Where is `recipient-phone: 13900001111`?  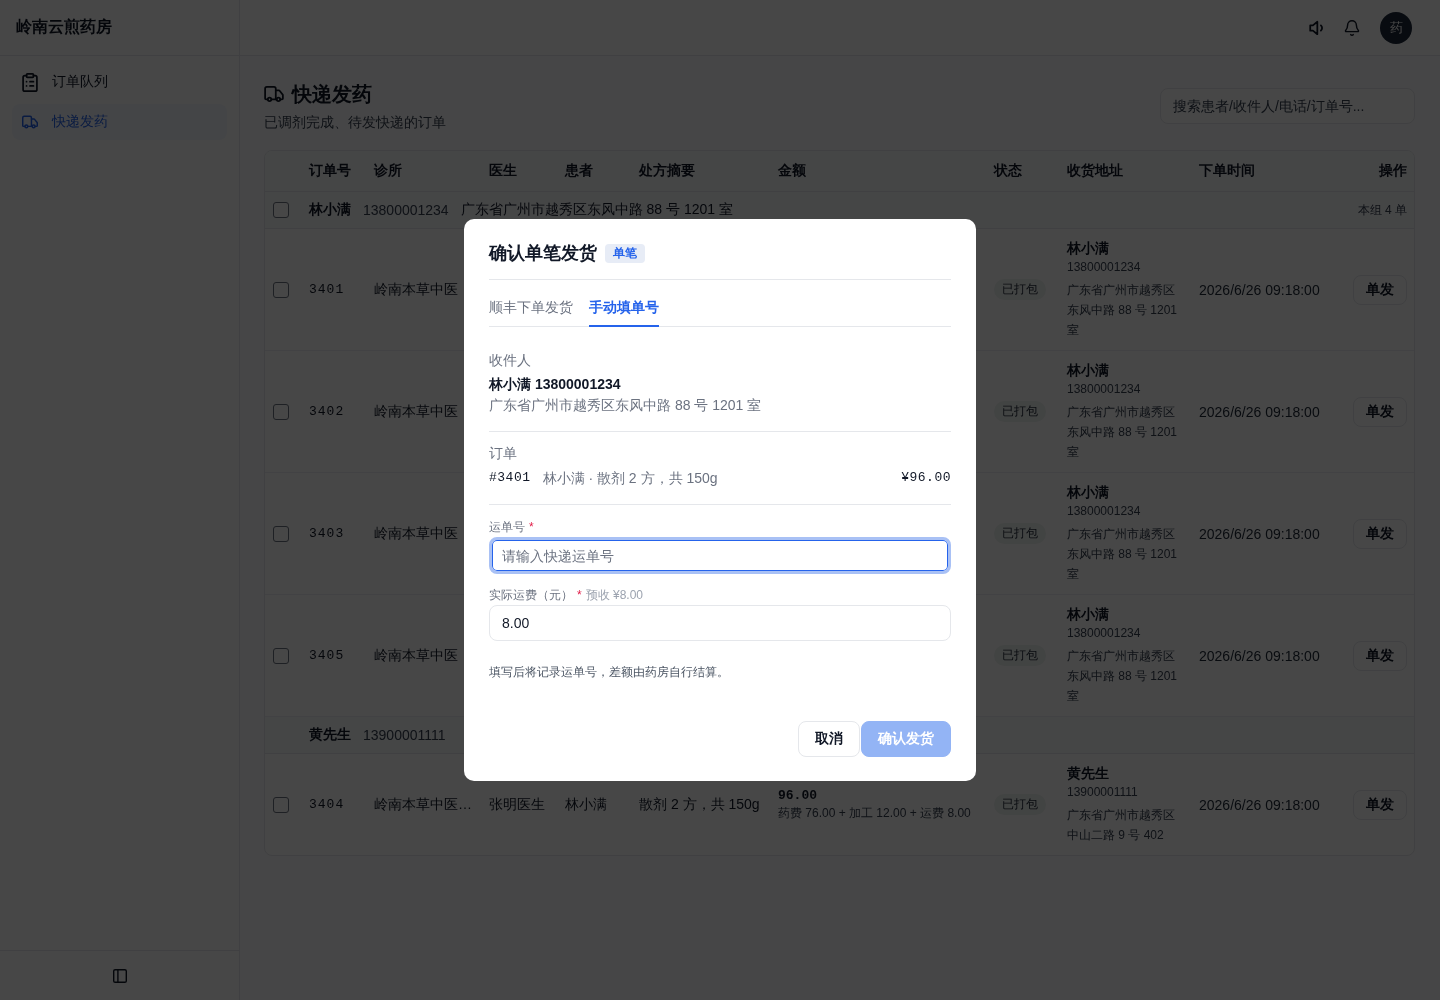
recipient-phone: 13900001111 is located at coordinates (1102, 792).